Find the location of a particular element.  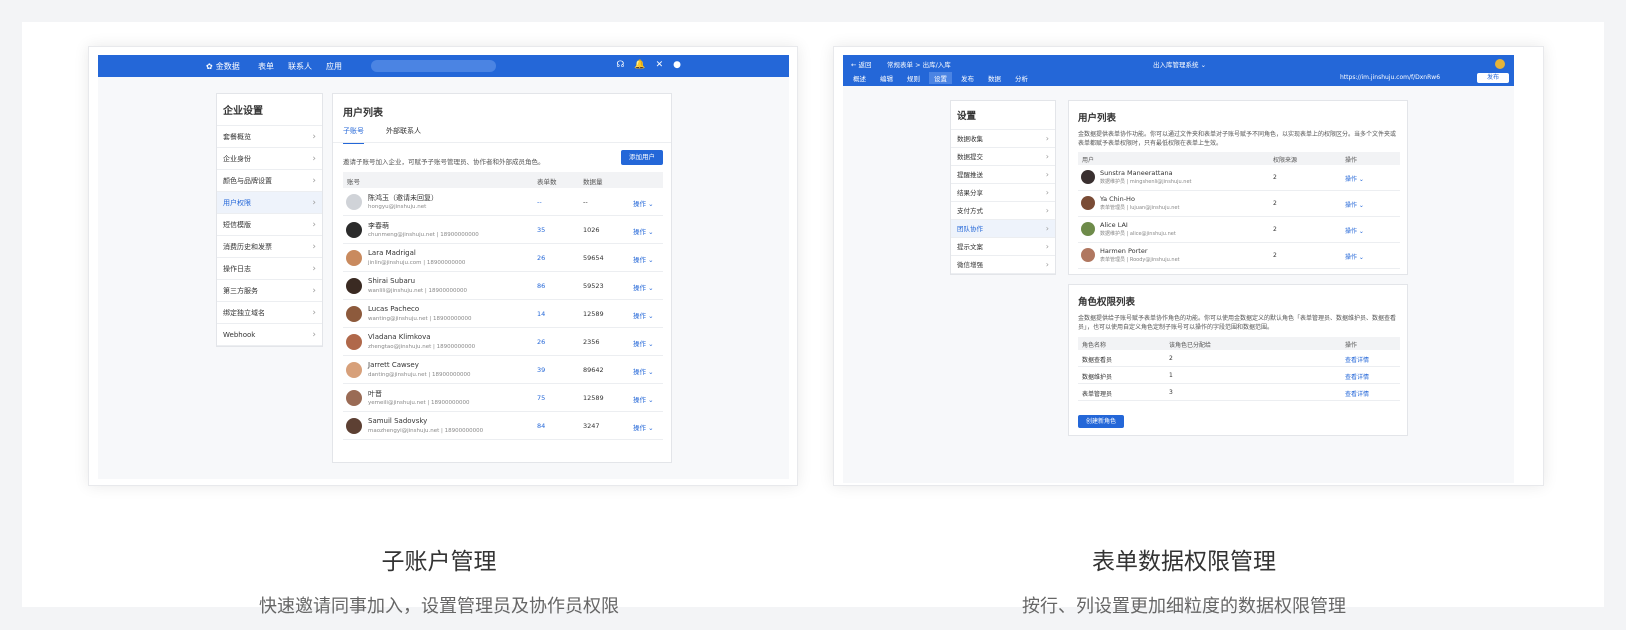

sidebar-item: 企业身份 › is located at coordinates (269, 159).